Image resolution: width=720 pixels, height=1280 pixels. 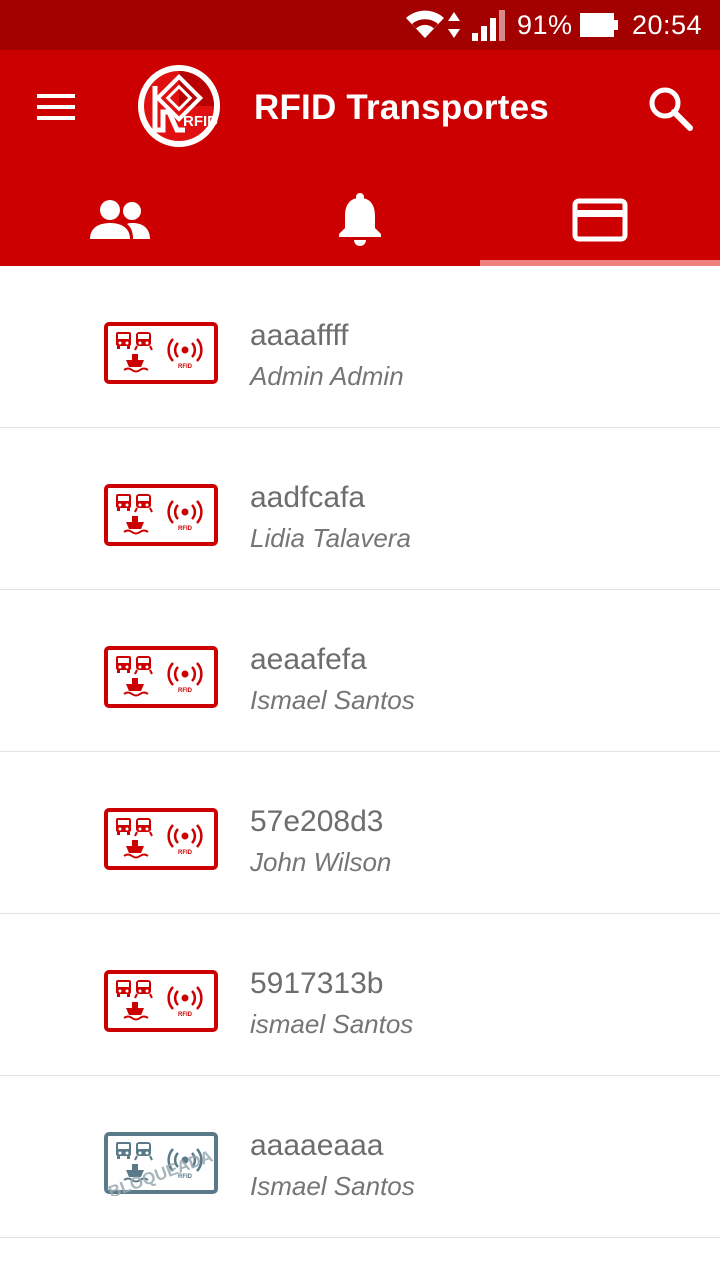 I want to click on card-code: aadfcafa, so click(x=308, y=497).